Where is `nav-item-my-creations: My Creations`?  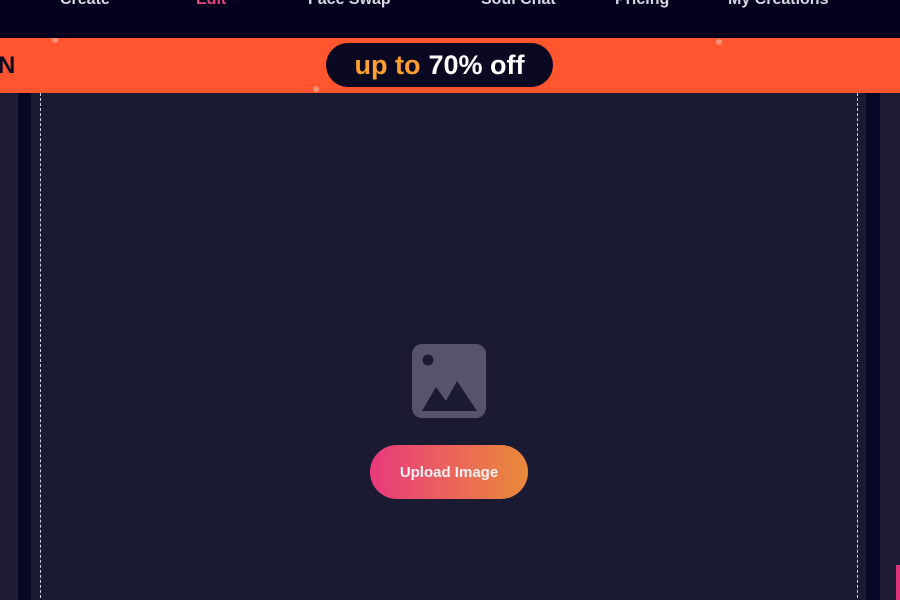 nav-item-my-creations: My Creations is located at coordinates (778, 4).